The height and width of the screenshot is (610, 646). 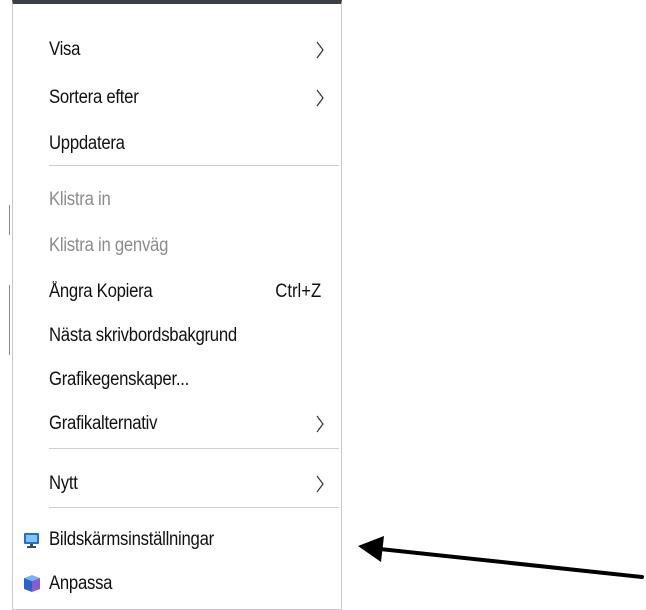 What do you see at coordinates (501, 557) in the screenshot?
I see `annotation-arrow` at bounding box center [501, 557].